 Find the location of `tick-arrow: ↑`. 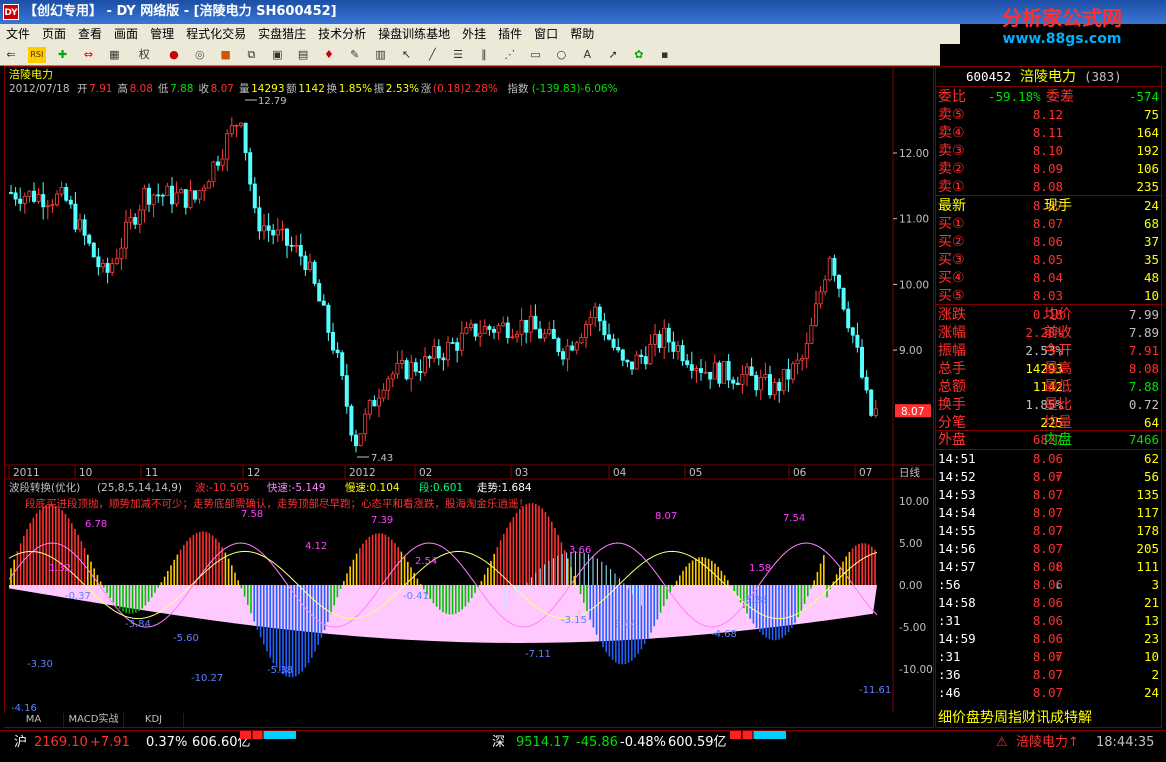

tick-arrow: ↑ is located at coordinates (1058, 566).